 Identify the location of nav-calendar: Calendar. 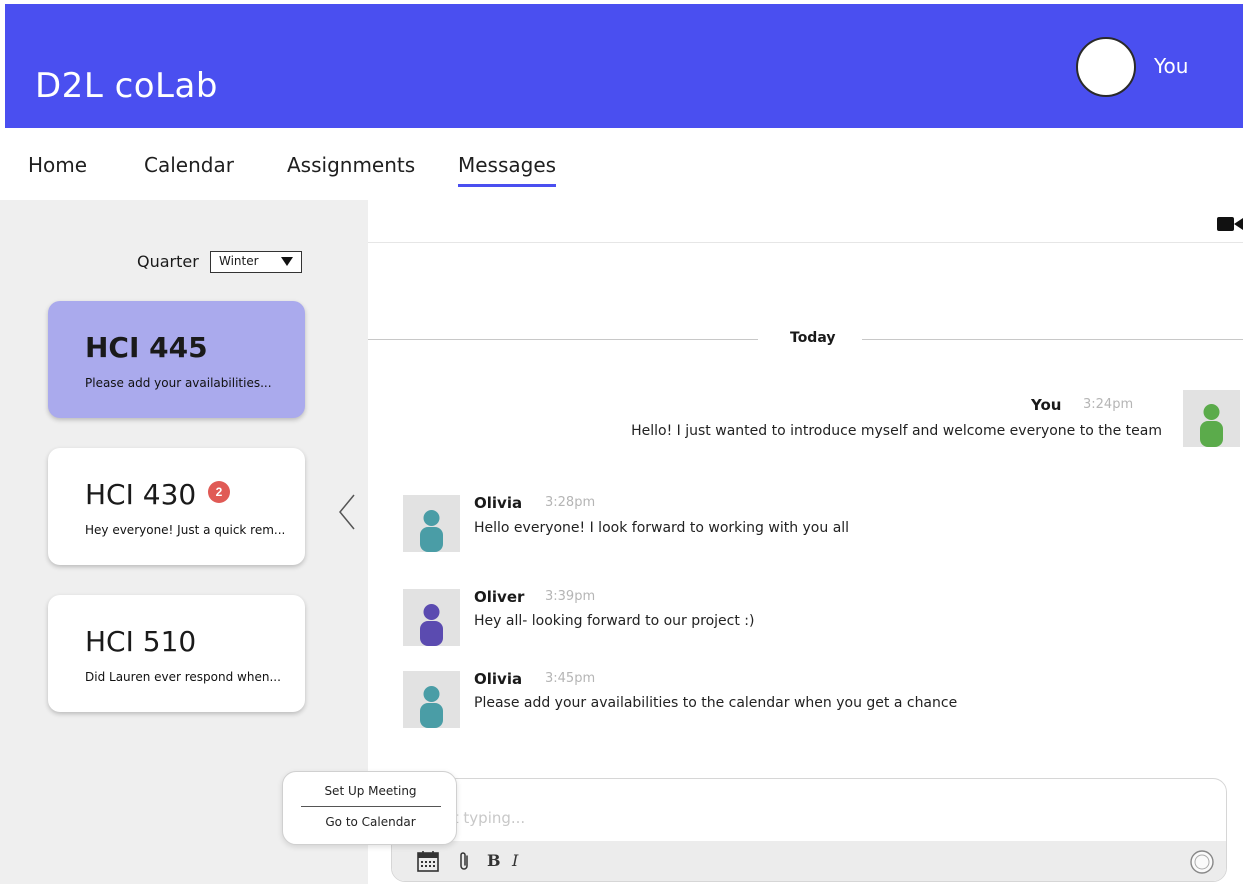
(189, 165).